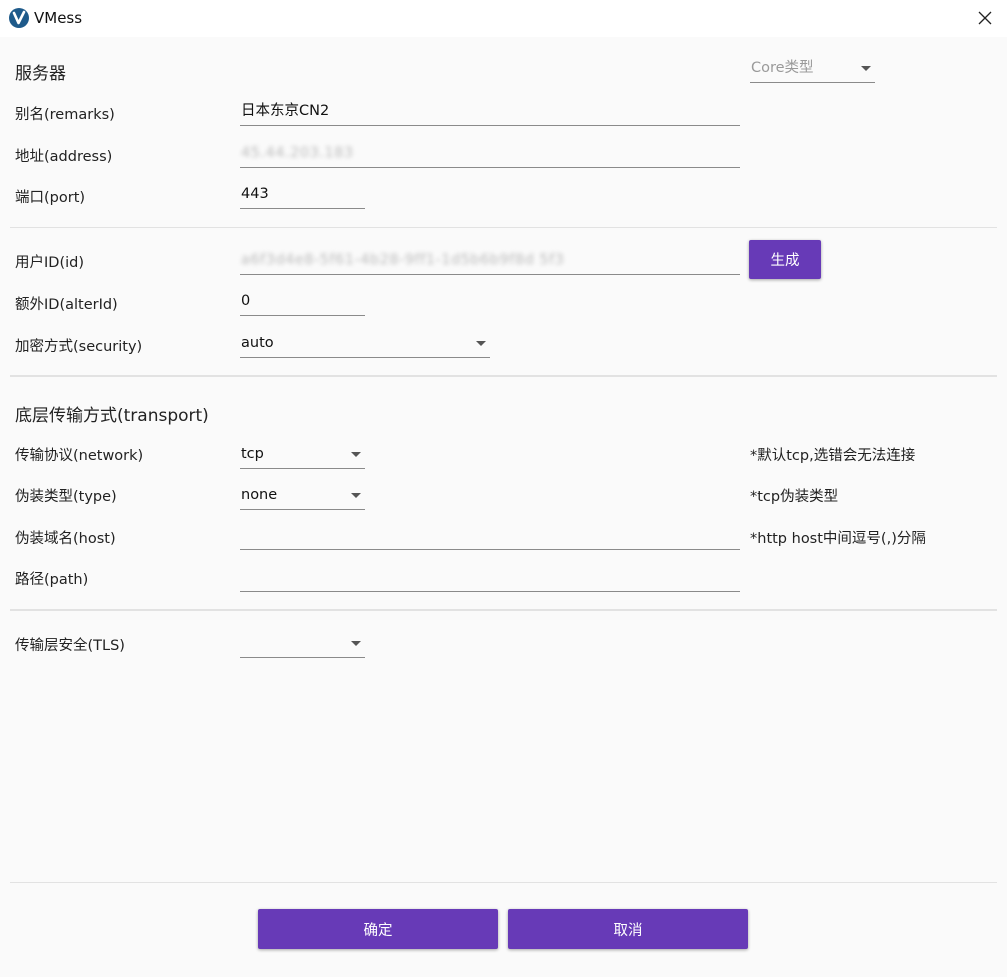 The height and width of the screenshot is (977, 1007). I want to click on type-label: 伪装类型(type), so click(66, 497).